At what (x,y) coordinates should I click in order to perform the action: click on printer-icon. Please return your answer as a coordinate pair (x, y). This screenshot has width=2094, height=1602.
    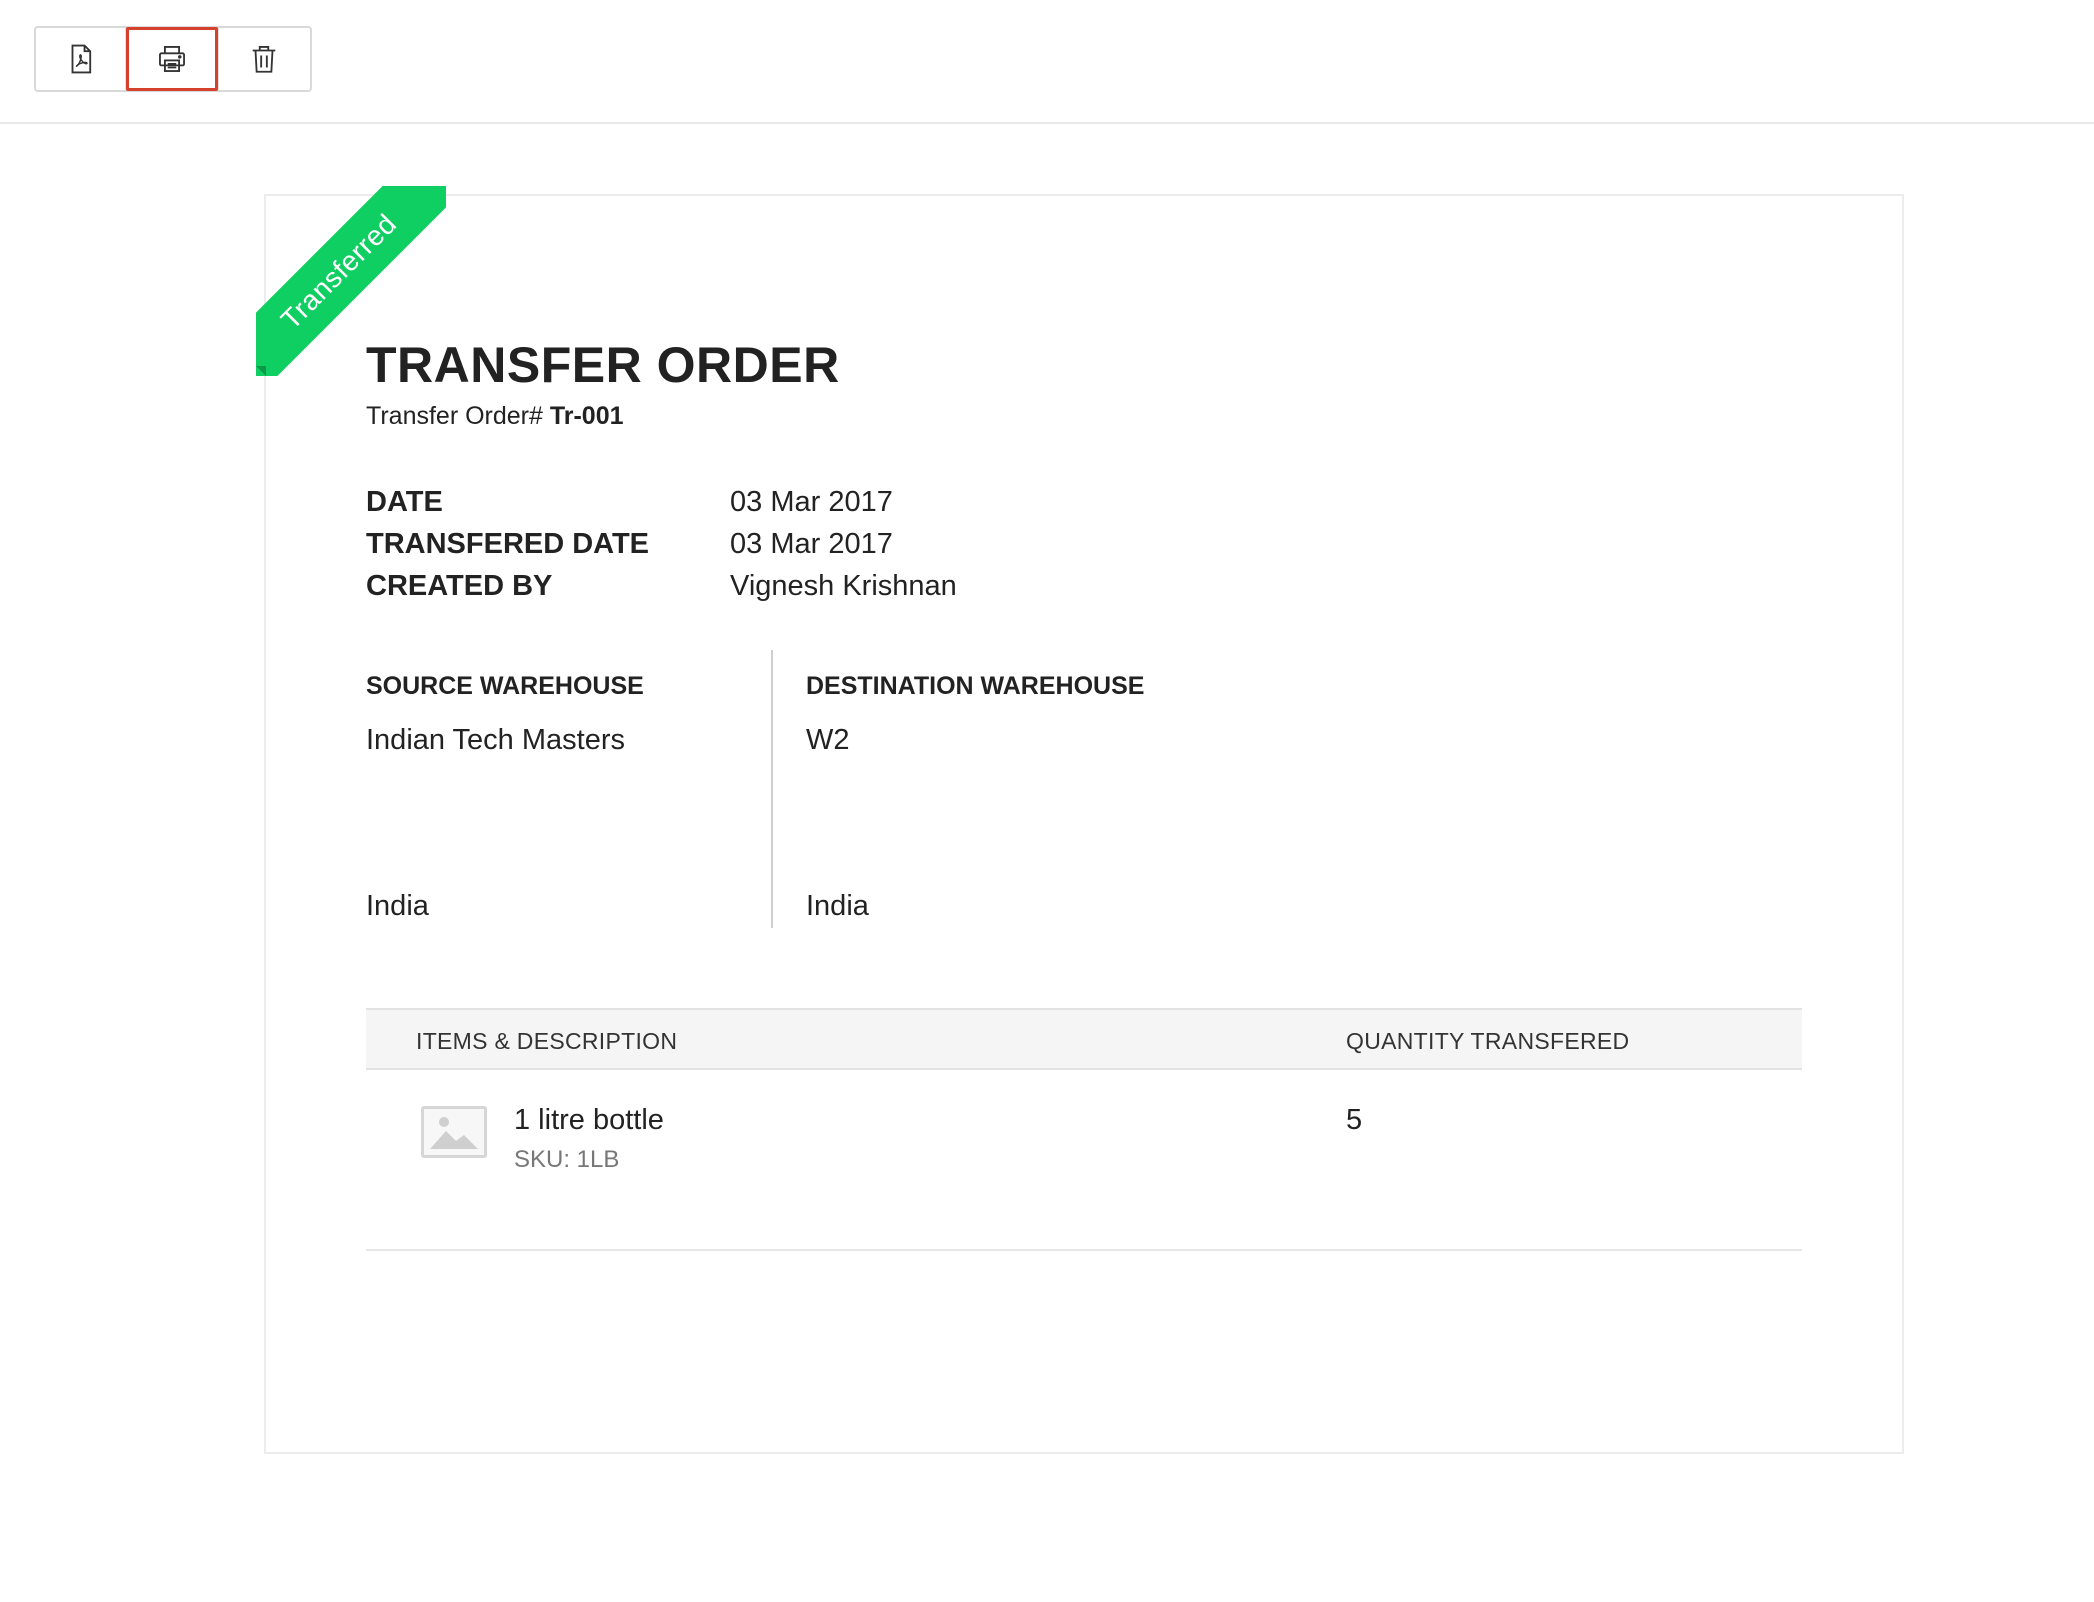
    Looking at the image, I should click on (172, 59).